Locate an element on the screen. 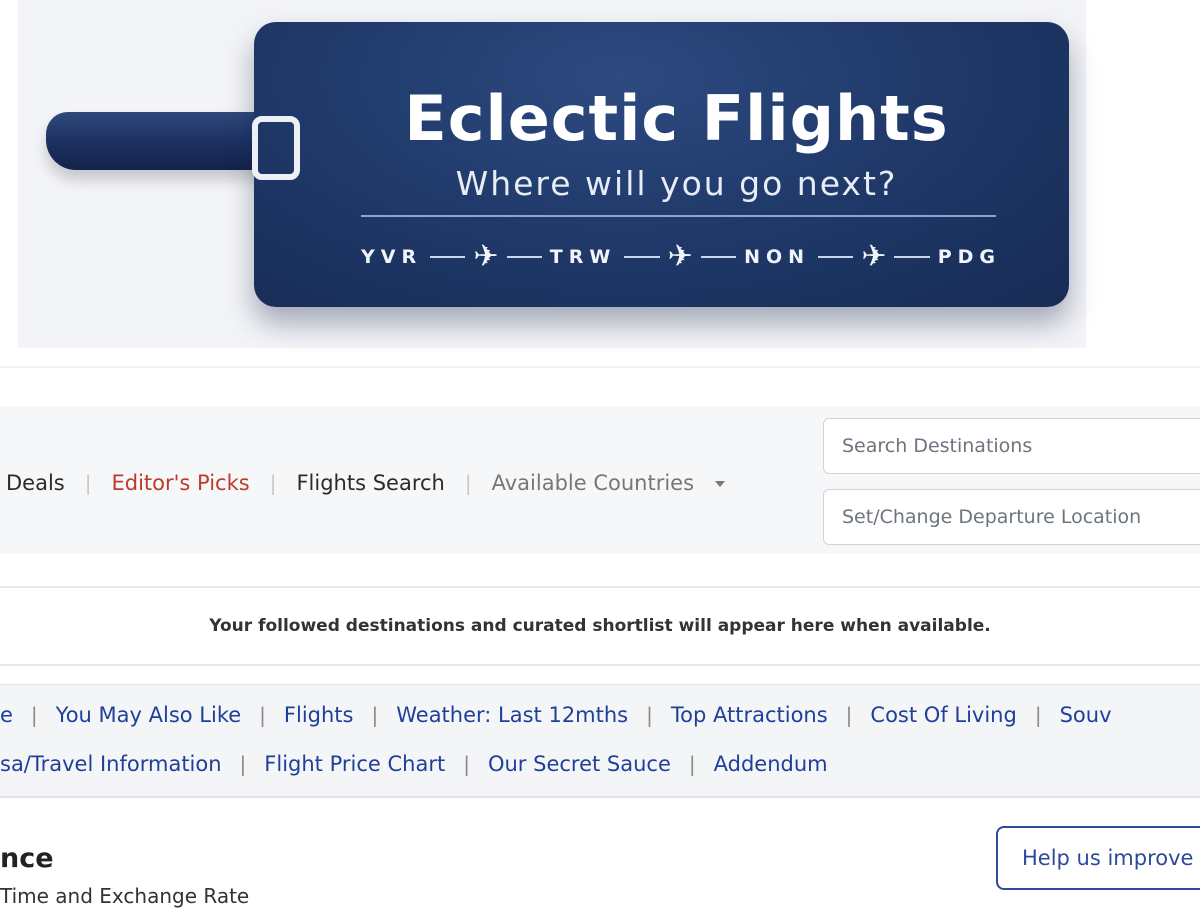 The image size is (1200, 908). airport-code: TRW is located at coordinates (583, 257).